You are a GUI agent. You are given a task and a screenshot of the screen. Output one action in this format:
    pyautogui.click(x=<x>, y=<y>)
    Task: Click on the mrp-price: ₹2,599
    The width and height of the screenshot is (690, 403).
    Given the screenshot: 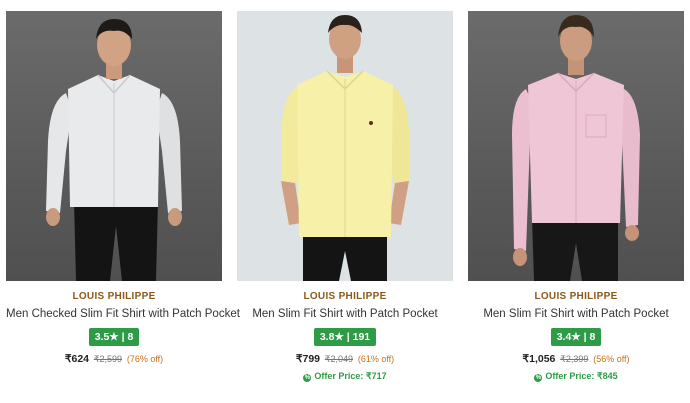 What is the action you would take?
    pyautogui.click(x=108, y=359)
    